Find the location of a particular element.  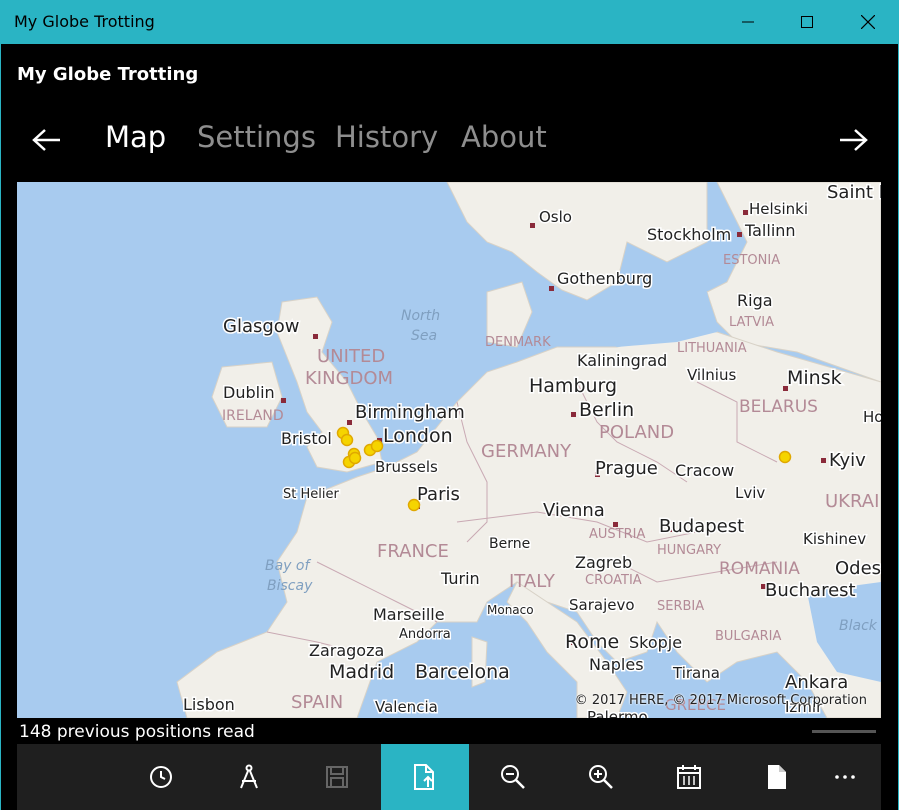

history-button is located at coordinates (161, 777).